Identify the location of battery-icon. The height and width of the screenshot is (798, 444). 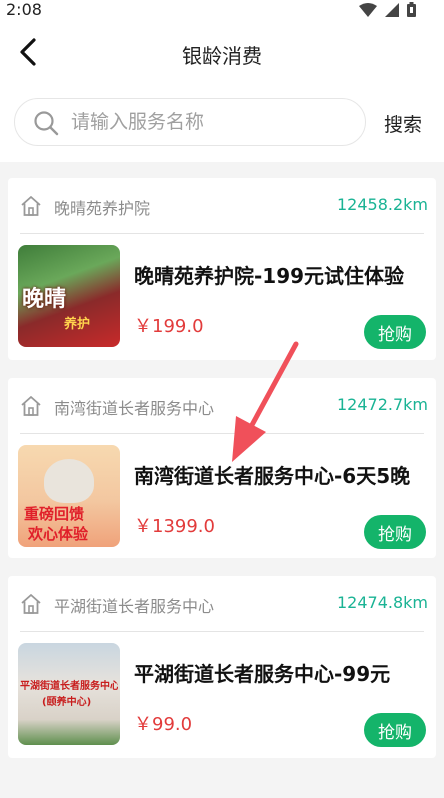
(411, 9).